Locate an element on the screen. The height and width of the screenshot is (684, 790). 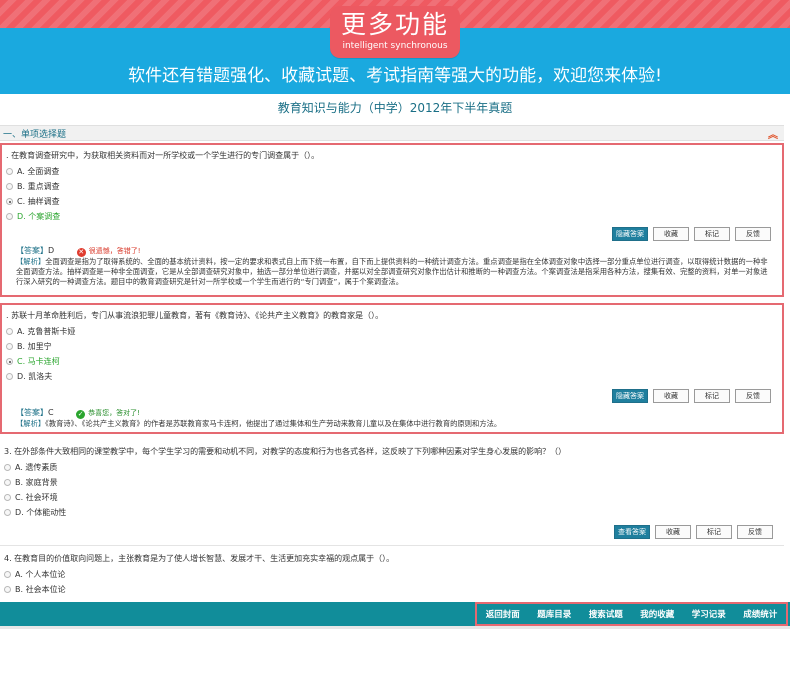
option-a: A. 全面调查 is located at coordinates (32, 171).